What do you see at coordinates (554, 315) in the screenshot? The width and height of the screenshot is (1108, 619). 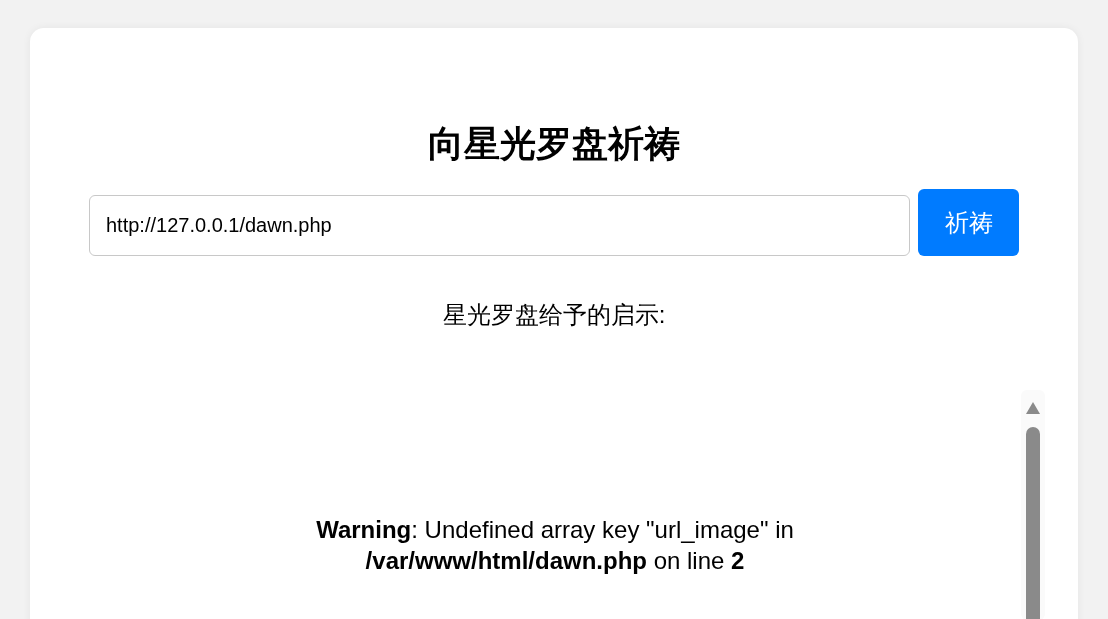 I see `result-label: 星光罗盘给予的启示:` at bounding box center [554, 315].